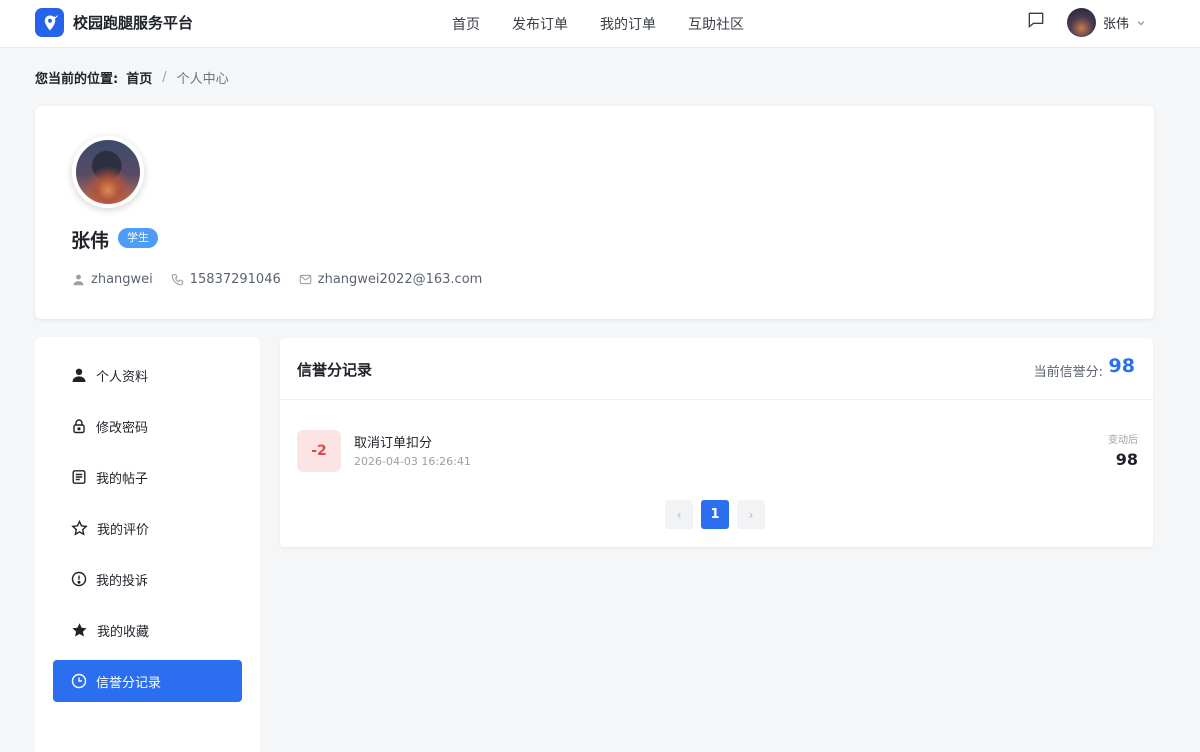 The height and width of the screenshot is (752, 1200). Describe the element at coordinates (79, 579) in the screenshot. I see `alert-circle-icon` at that location.